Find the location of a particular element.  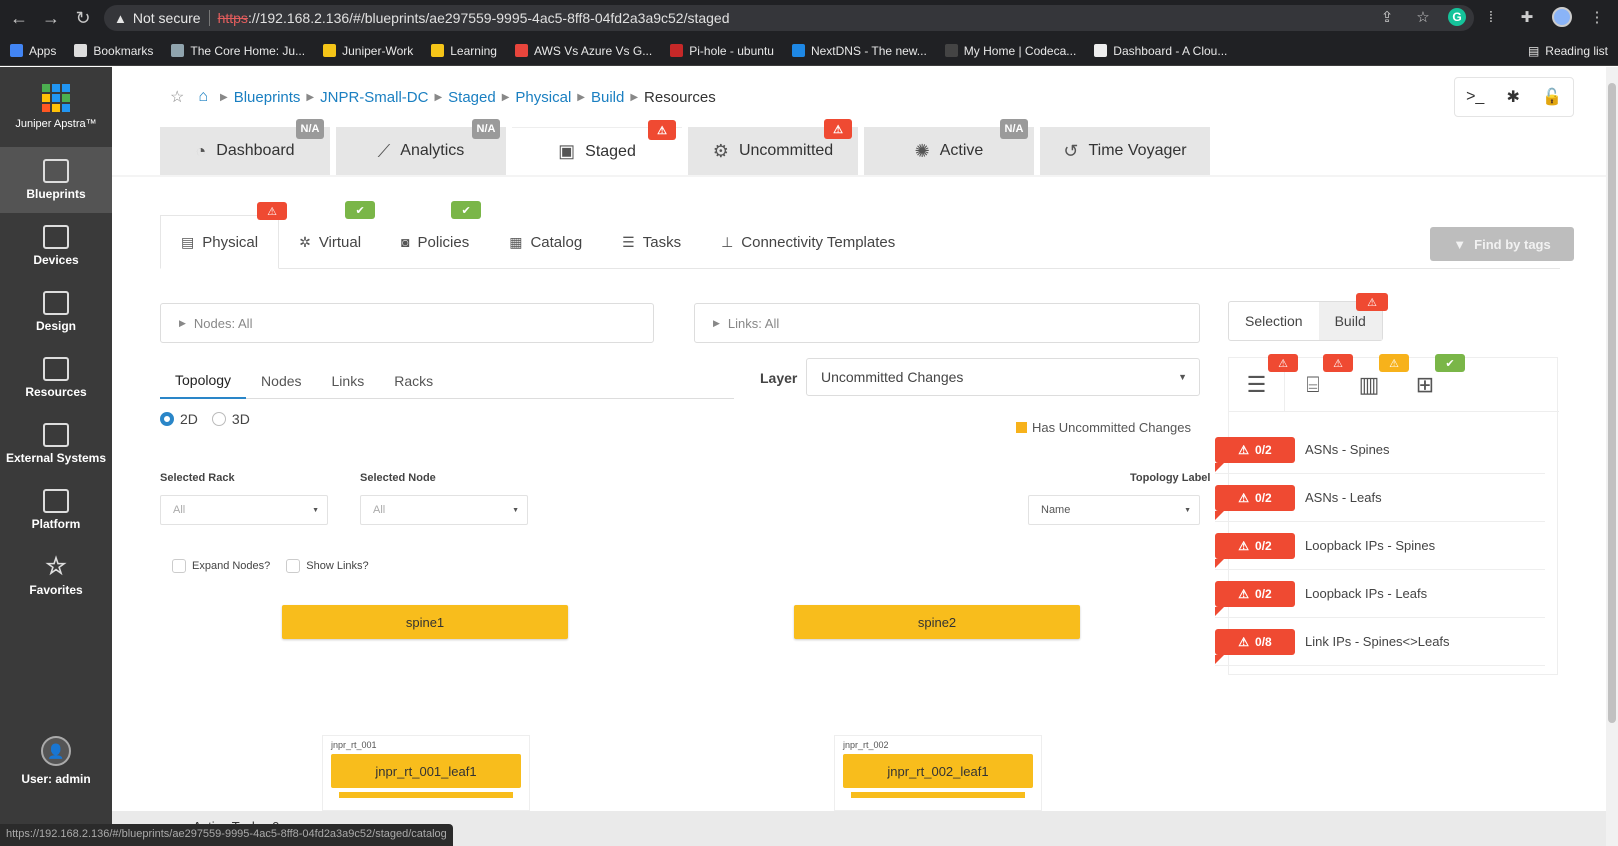

bookmark-item: Bookmarks is located at coordinates (113, 51).